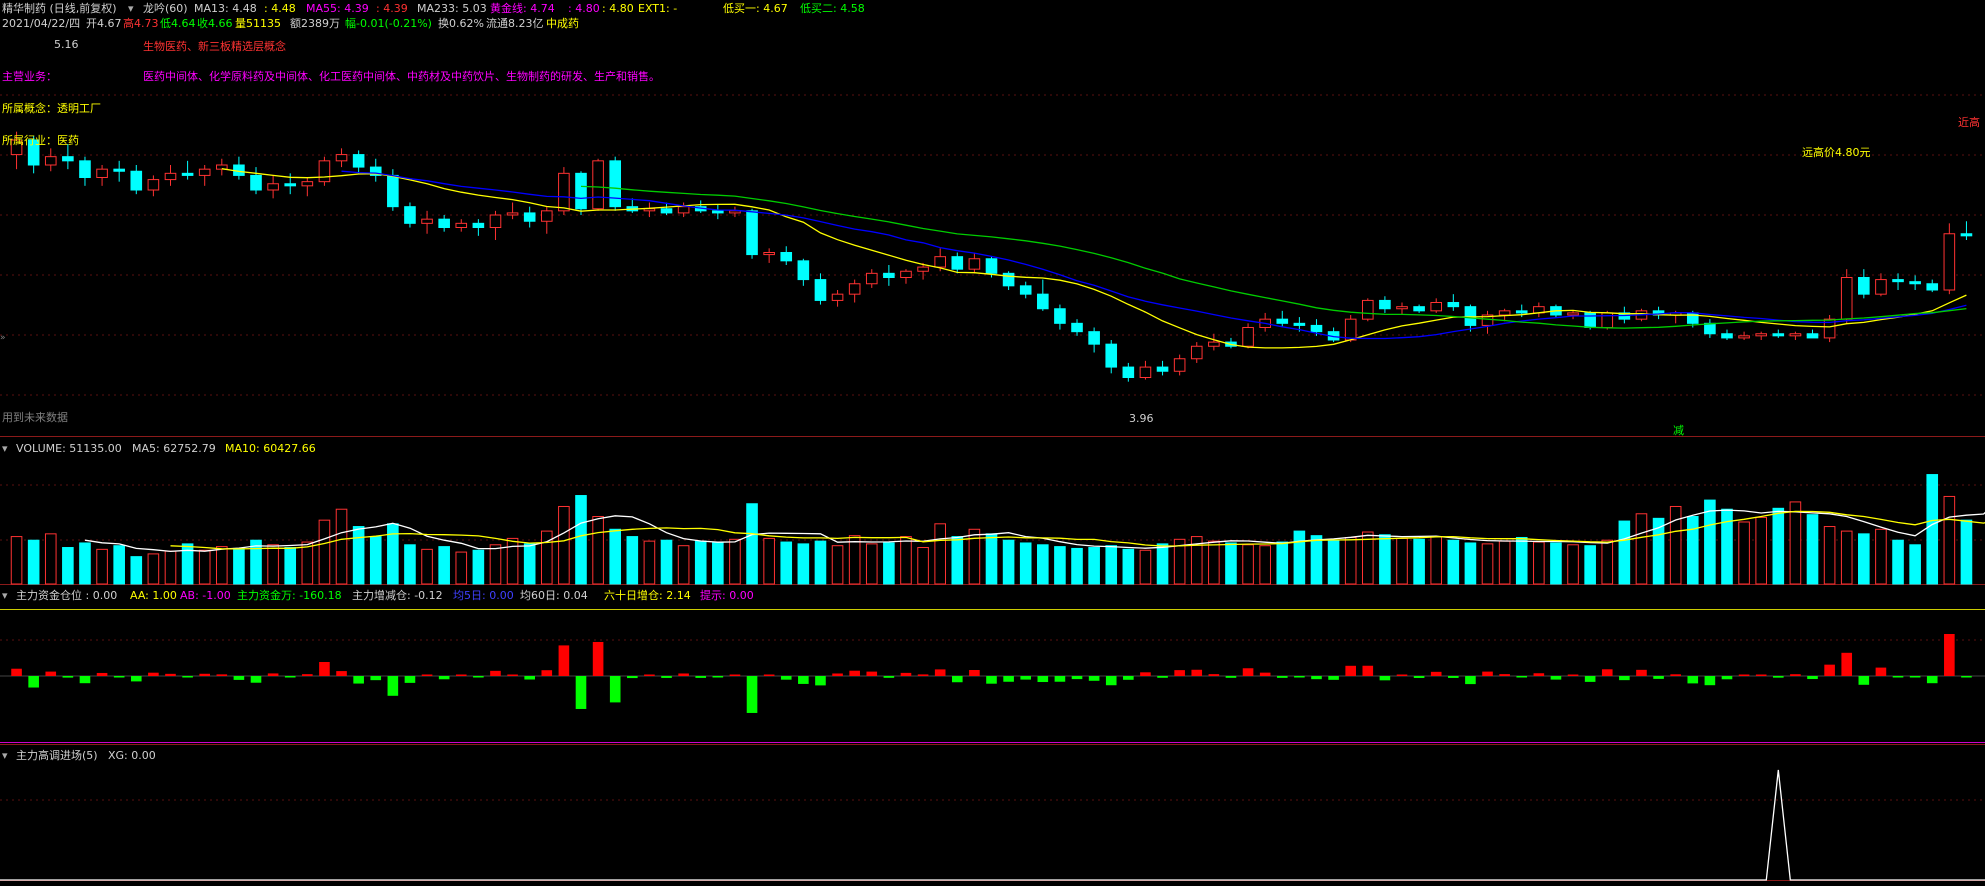 The image size is (1985, 886). Describe the element at coordinates (388, 23) in the screenshot. I see `info-change: 幅-0.01(-0.21%)` at that location.